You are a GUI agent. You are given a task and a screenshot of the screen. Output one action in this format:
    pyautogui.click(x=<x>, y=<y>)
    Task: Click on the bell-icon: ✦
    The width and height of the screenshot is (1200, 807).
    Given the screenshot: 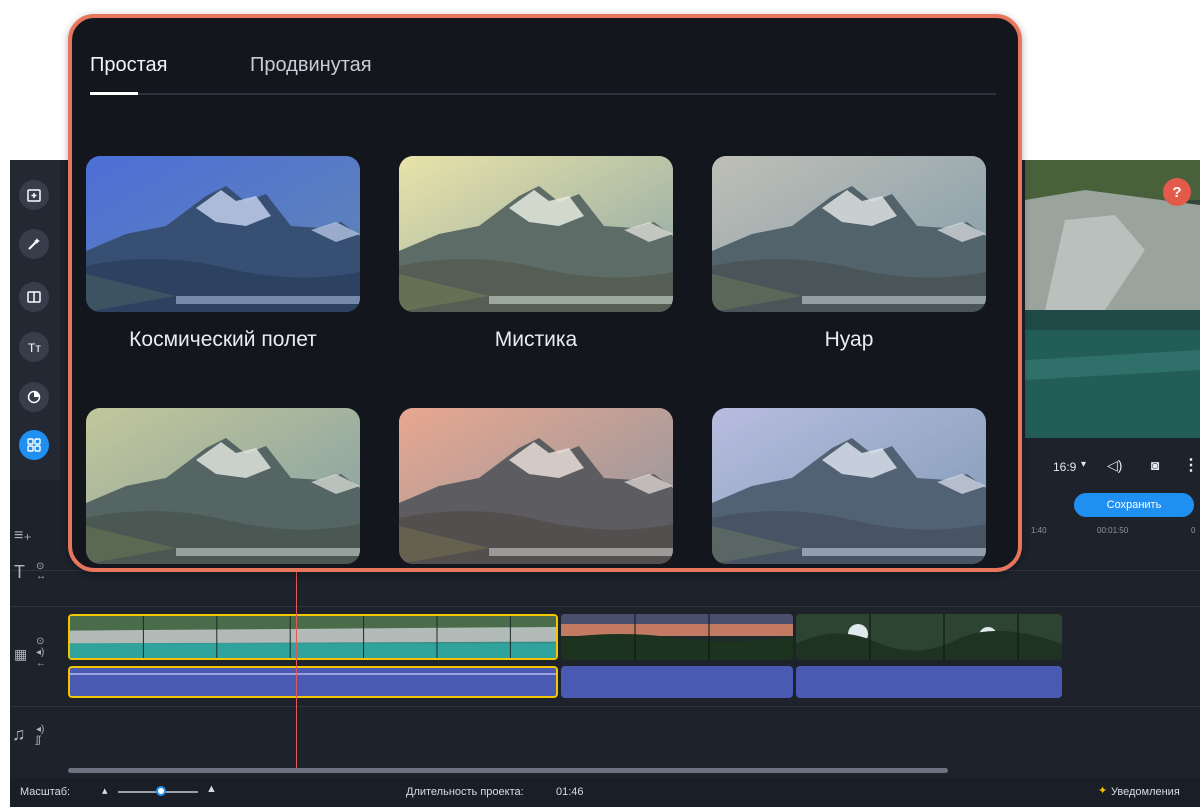 What is the action you would take?
    pyautogui.click(x=1102, y=790)
    